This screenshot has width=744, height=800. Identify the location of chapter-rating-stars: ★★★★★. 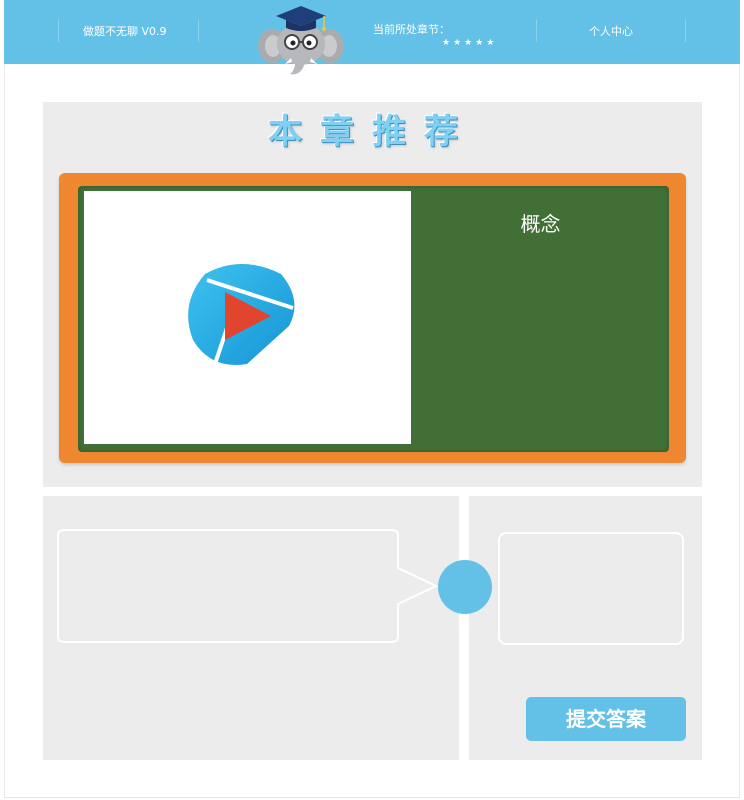
(470, 43).